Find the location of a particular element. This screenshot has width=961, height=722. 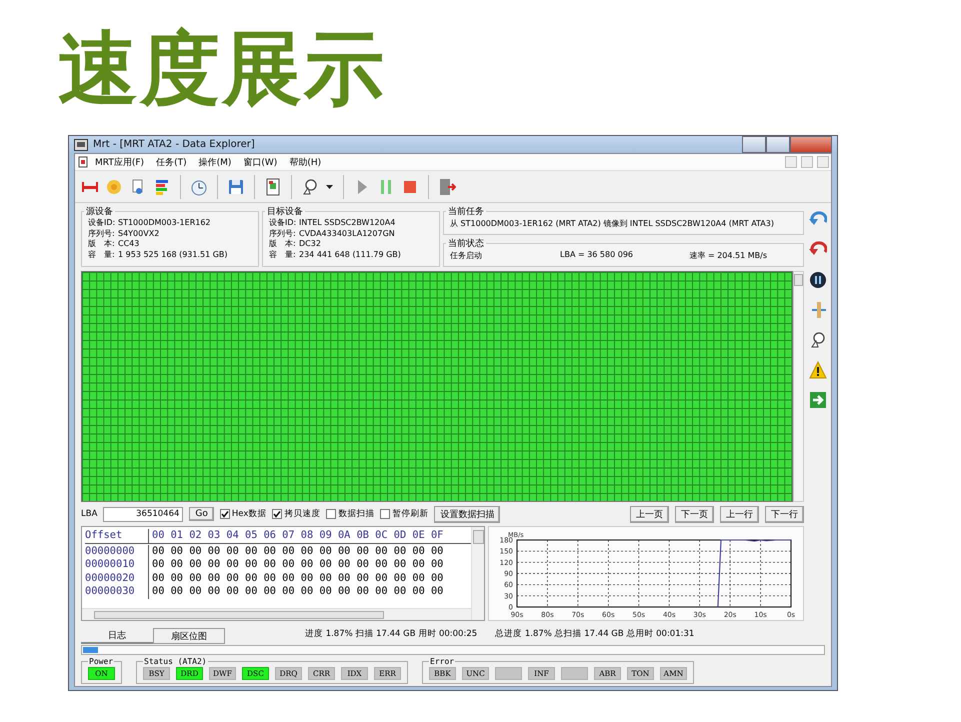

nav-button: 下一页 is located at coordinates (694, 514).